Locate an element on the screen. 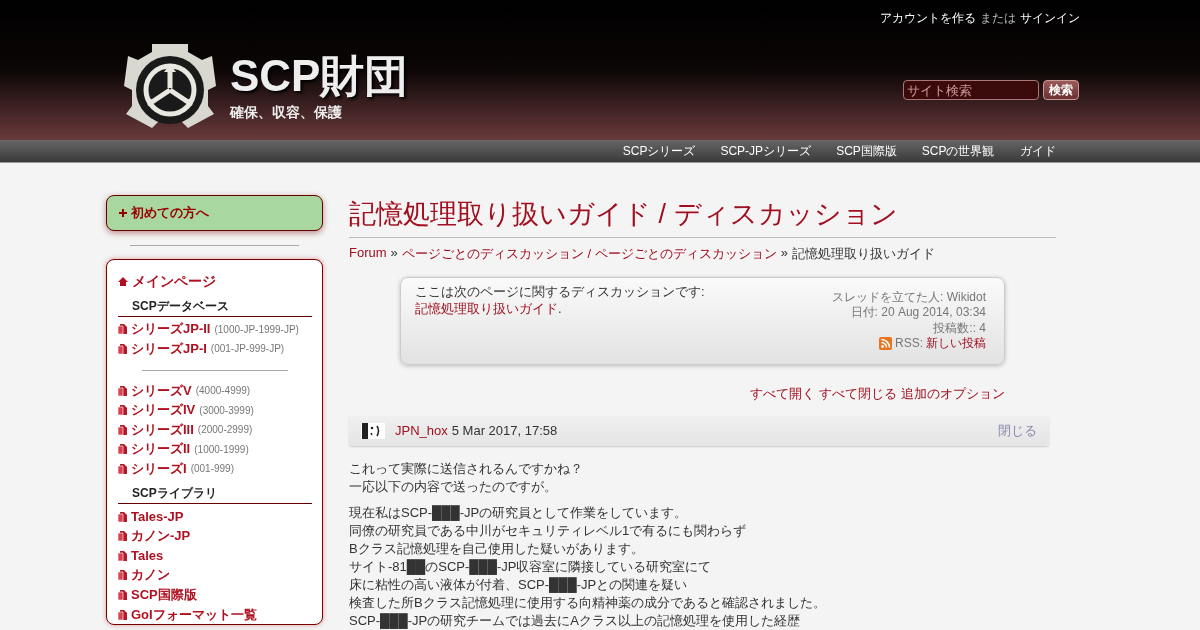 Image resolution: width=1200 pixels, height=630 pixels. sidebar-heading: SCPデータベース is located at coordinates (215, 304).